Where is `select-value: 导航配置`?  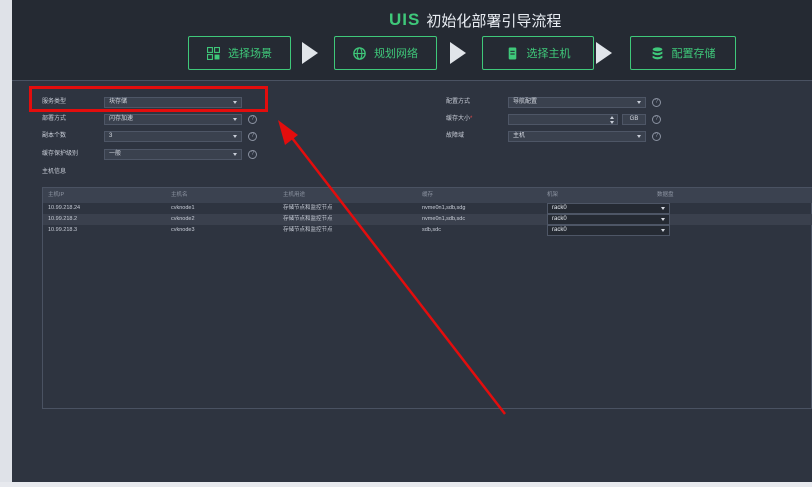 select-value: 导航配置 is located at coordinates (525, 102).